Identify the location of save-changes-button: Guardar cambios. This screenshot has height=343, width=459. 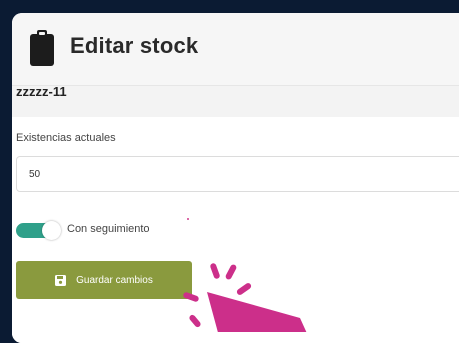
(104, 280).